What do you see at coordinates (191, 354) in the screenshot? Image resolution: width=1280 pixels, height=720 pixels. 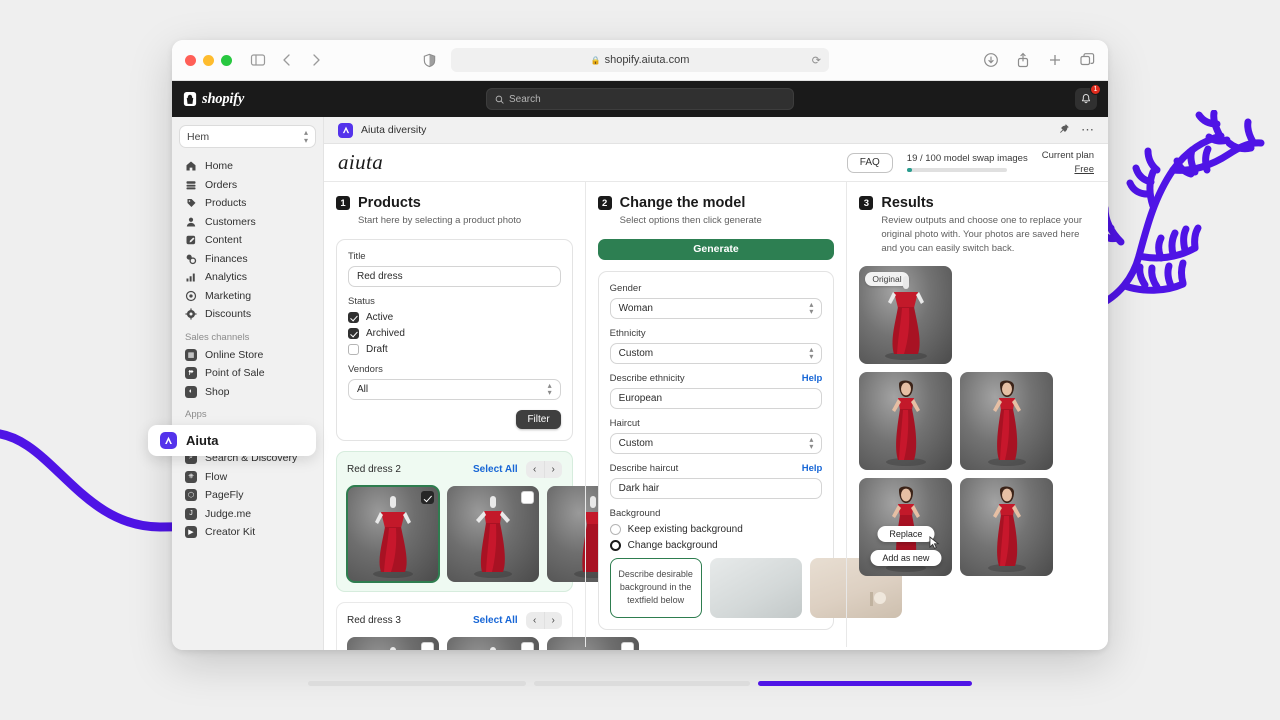 I see `online-store-icon: ▦` at bounding box center [191, 354].